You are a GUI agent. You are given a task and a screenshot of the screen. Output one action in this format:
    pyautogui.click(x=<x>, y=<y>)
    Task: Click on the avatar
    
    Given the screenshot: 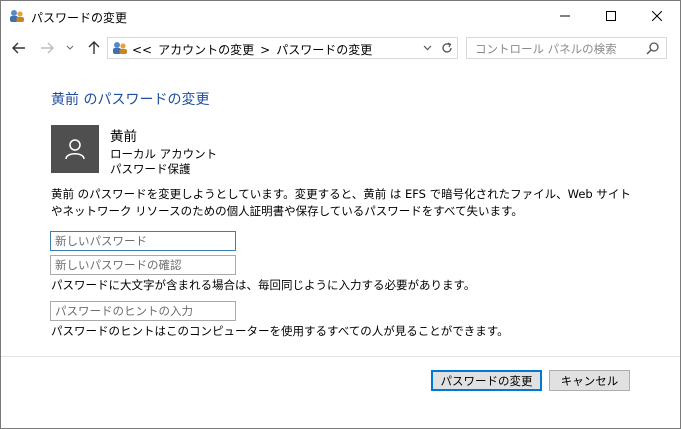 What is the action you would take?
    pyautogui.click(x=75, y=149)
    